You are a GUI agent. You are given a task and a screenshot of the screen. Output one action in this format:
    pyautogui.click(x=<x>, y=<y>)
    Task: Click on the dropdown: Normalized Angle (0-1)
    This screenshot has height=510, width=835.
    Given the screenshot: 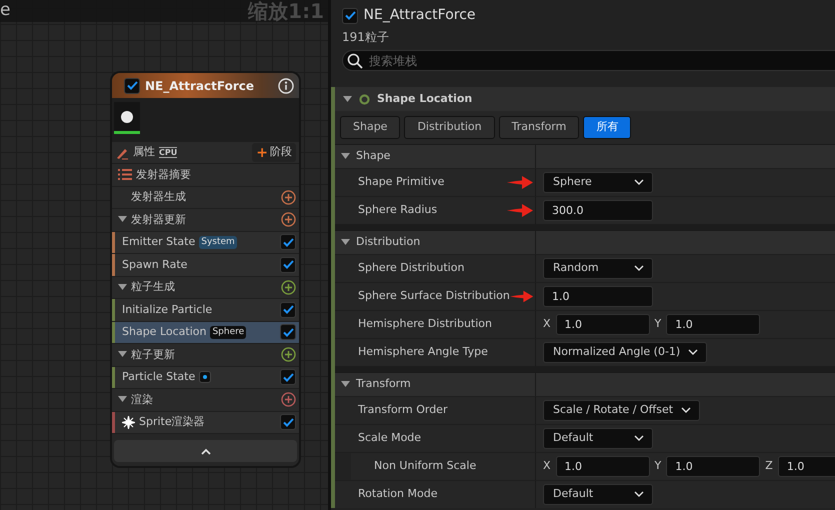 What is the action you would take?
    pyautogui.click(x=625, y=352)
    